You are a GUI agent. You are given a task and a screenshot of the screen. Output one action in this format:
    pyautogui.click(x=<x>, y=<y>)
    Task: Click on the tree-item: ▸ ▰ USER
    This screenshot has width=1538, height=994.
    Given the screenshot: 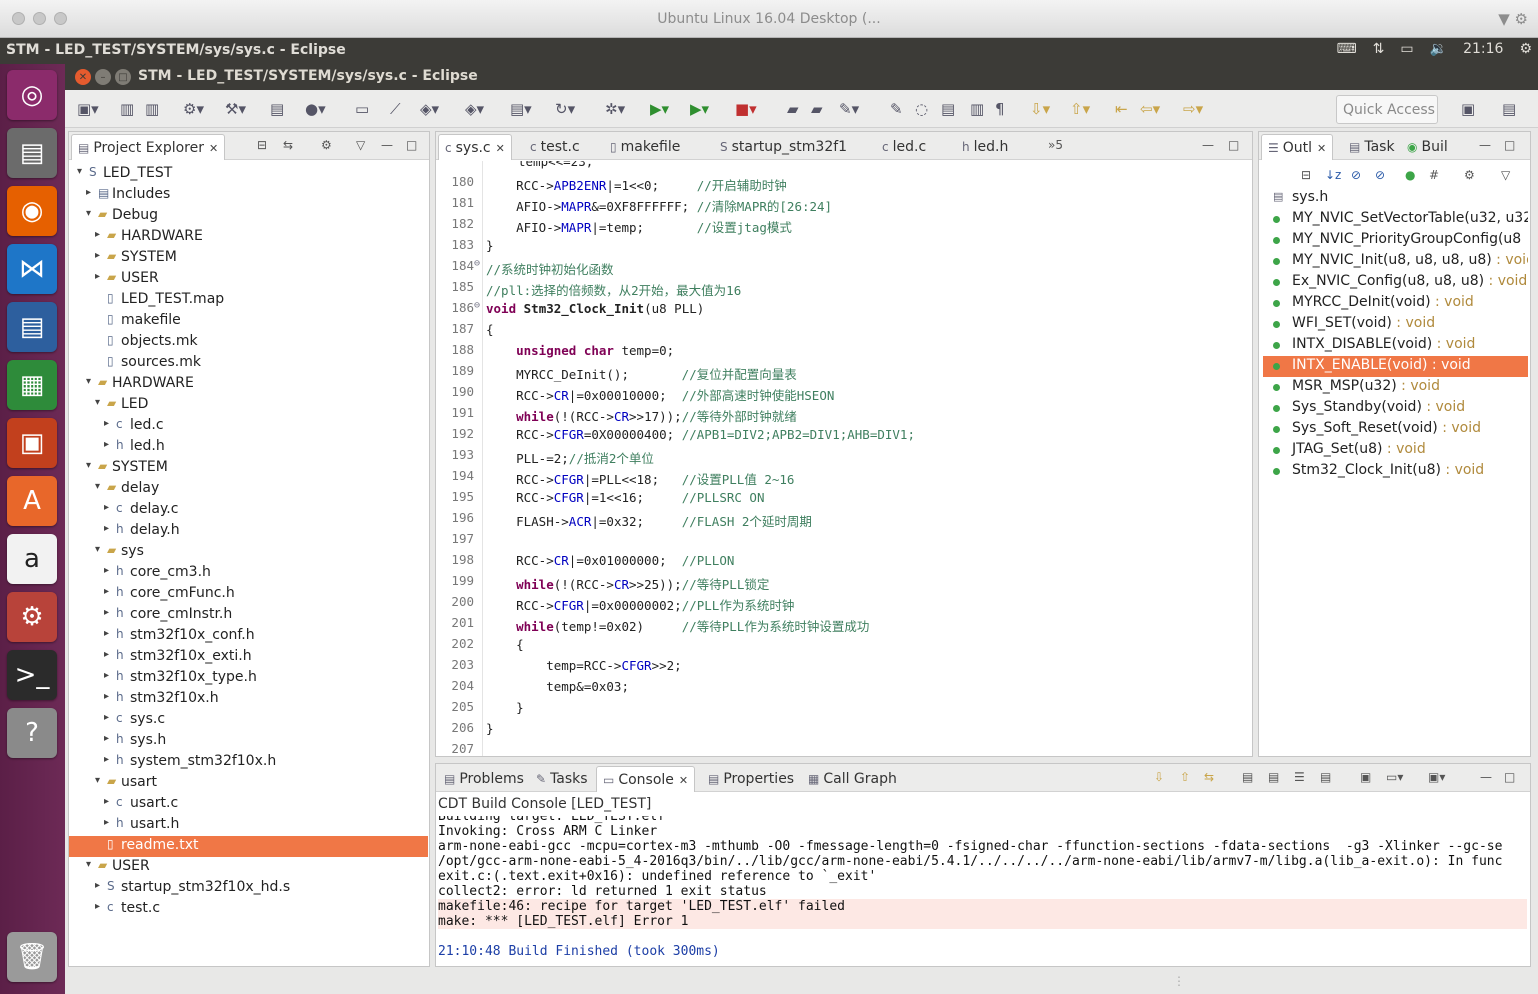 What is the action you would take?
    pyautogui.click(x=248, y=279)
    